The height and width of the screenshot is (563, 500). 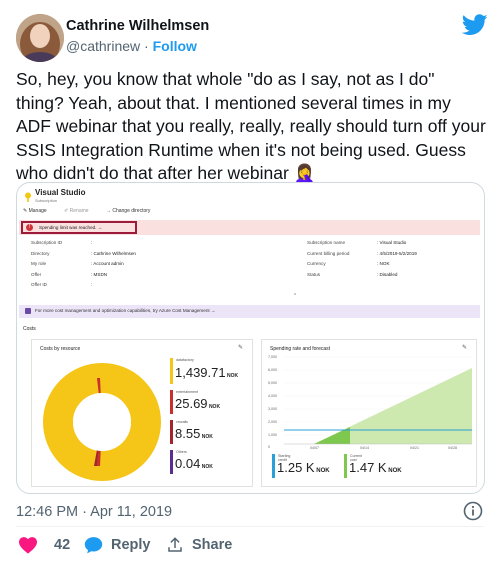 I want to click on subscription-title: Visual Studio, so click(x=60, y=192).